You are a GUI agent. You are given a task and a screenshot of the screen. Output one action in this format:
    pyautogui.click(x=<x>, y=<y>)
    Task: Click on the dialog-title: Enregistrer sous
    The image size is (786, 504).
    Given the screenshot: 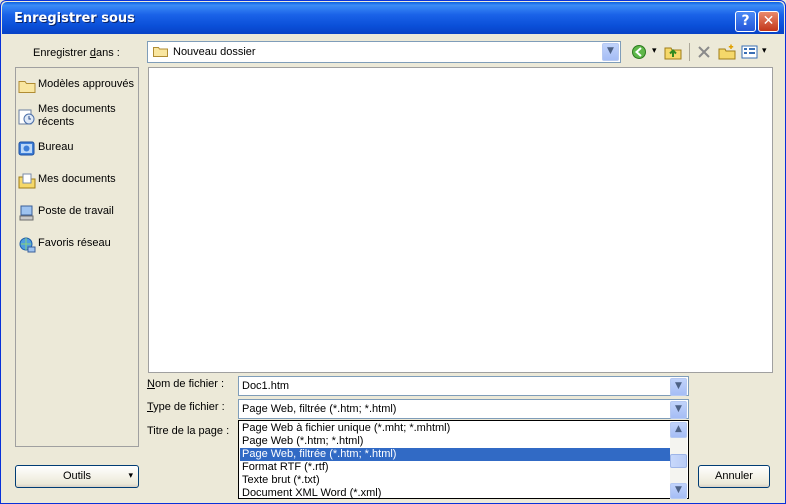 What is the action you would take?
    pyautogui.click(x=74, y=18)
    